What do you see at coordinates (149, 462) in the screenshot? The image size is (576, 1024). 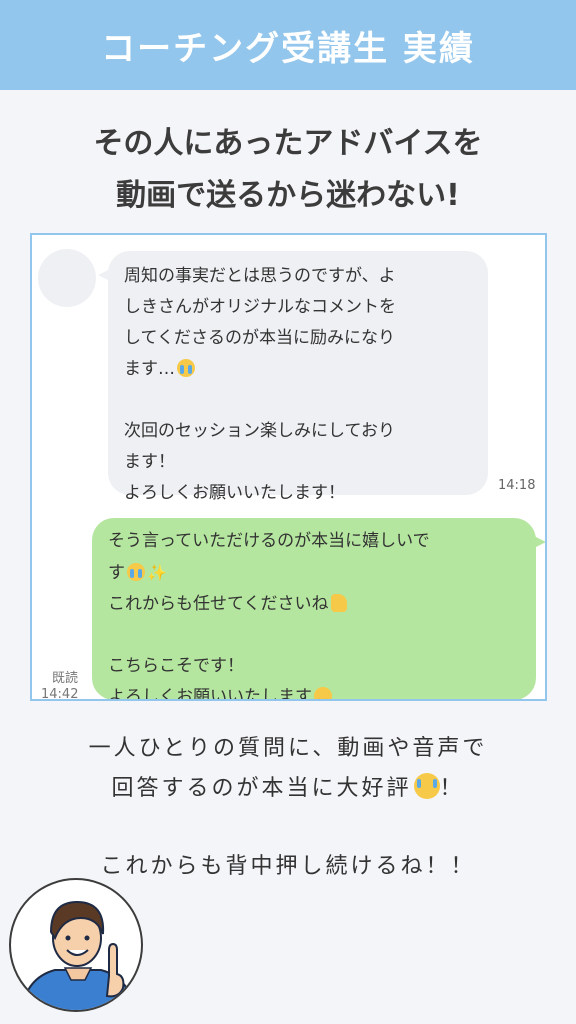 I see `incoming-line: ます！` at bounding box center [149, 462].